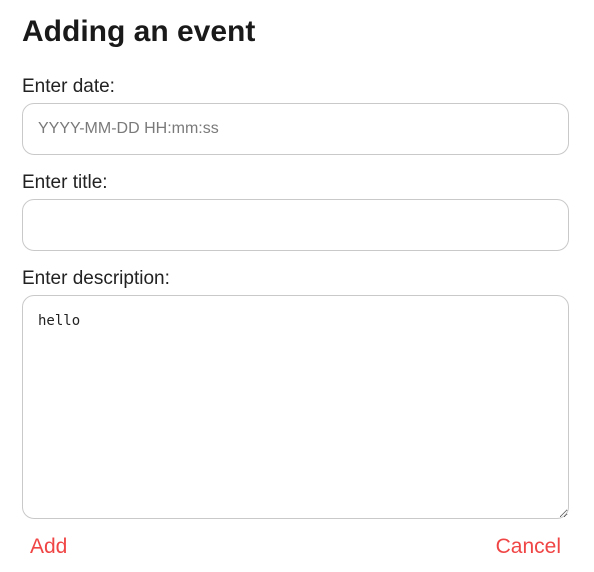  I want to click on cancel-button: Cancel, so click(528, 547).